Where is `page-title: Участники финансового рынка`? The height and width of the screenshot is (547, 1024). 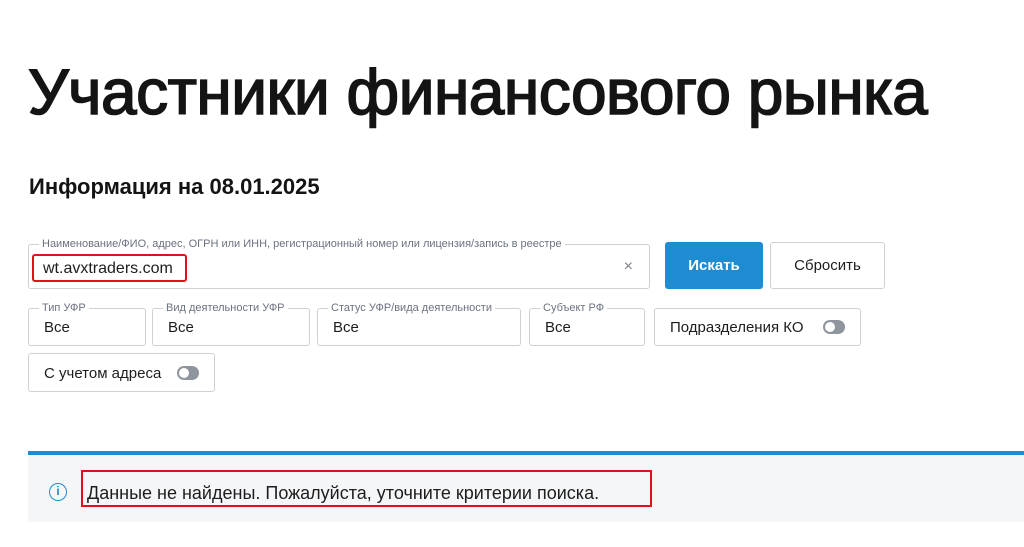 page-title: Участники финансового рынка is located at coordinates (477, 92).